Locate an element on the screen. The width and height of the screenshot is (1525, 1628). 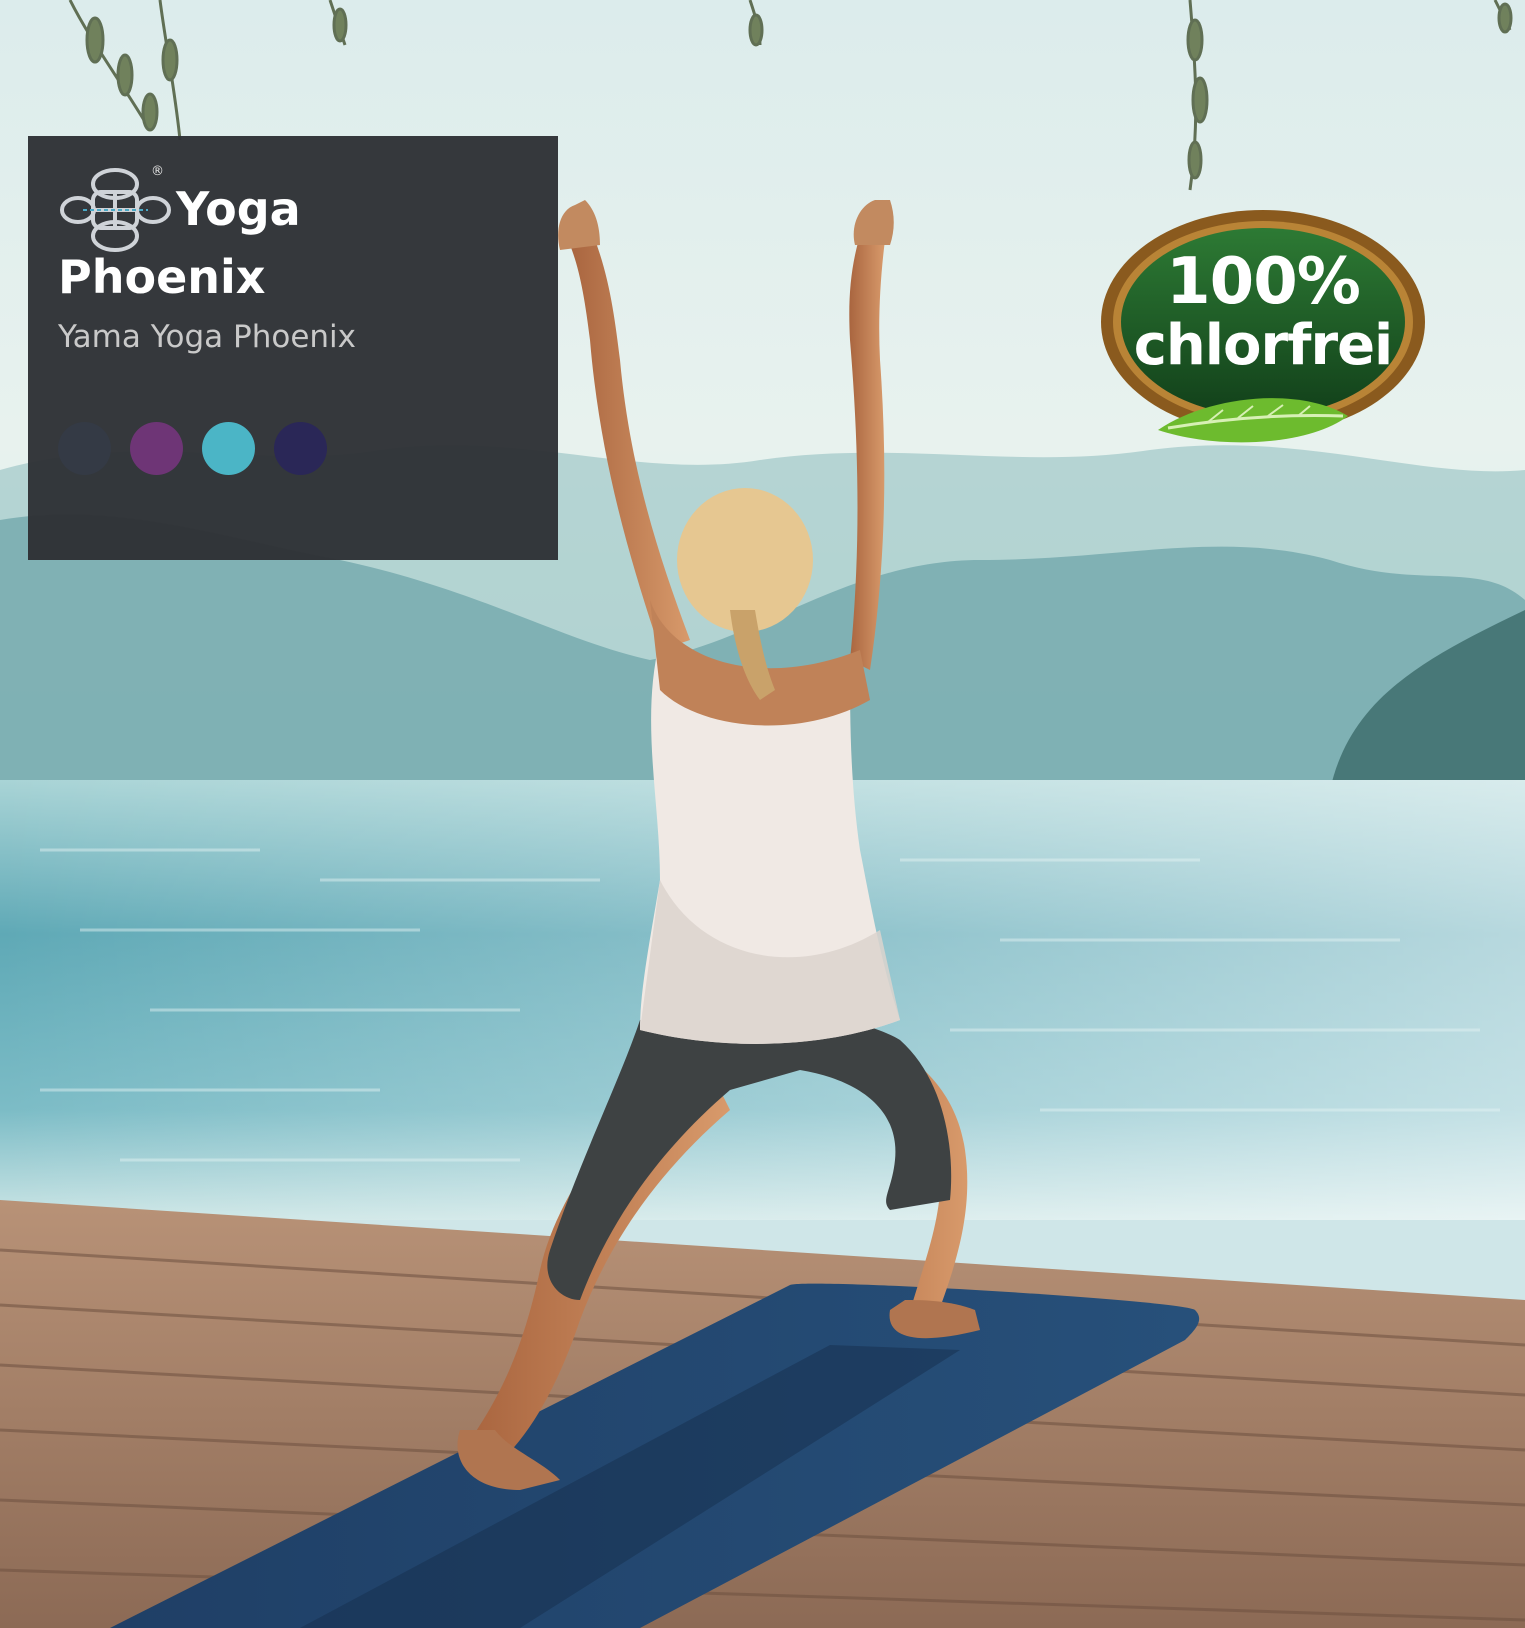
brand-name-line-1: Yoga is located at coordinates (238, 209).